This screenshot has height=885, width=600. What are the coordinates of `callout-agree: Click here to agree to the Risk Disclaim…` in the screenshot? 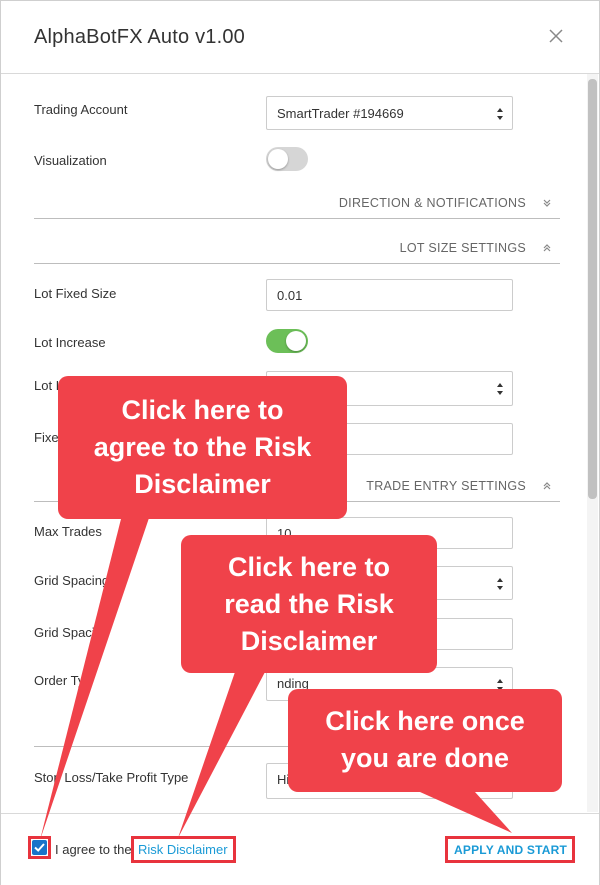 It's located at (202, 447).